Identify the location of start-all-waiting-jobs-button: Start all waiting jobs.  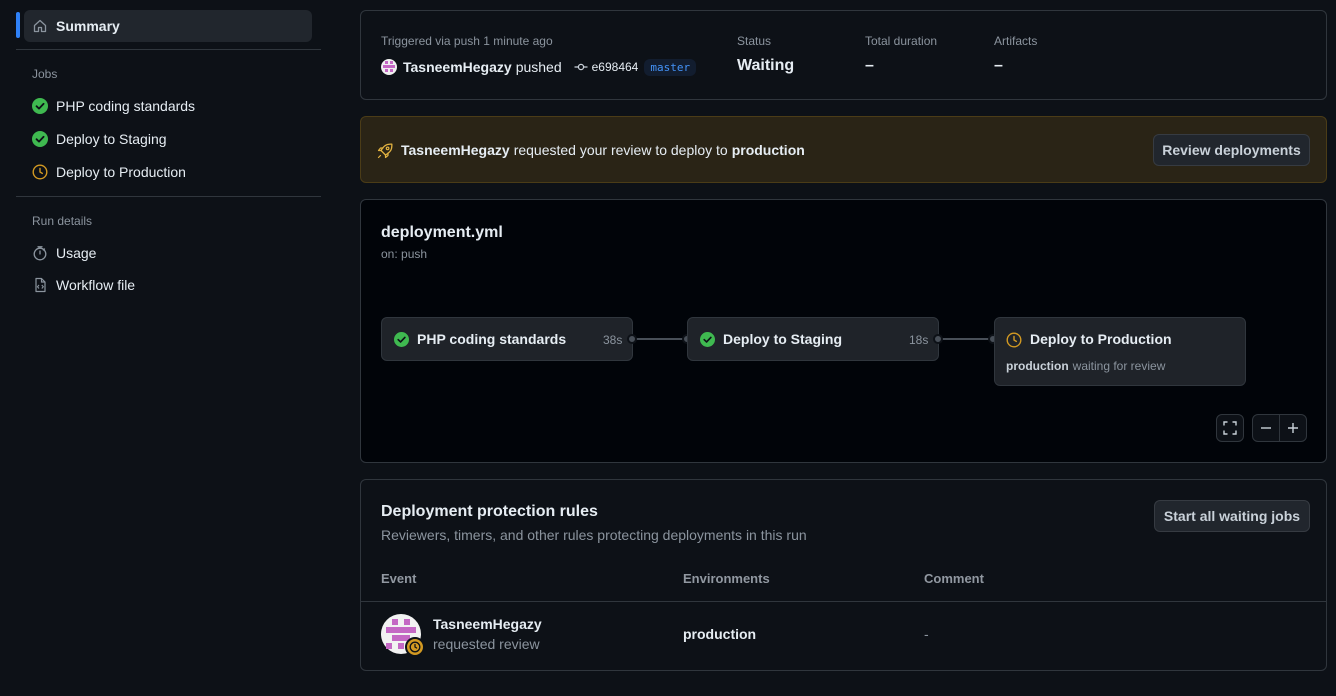
(1232, 516).